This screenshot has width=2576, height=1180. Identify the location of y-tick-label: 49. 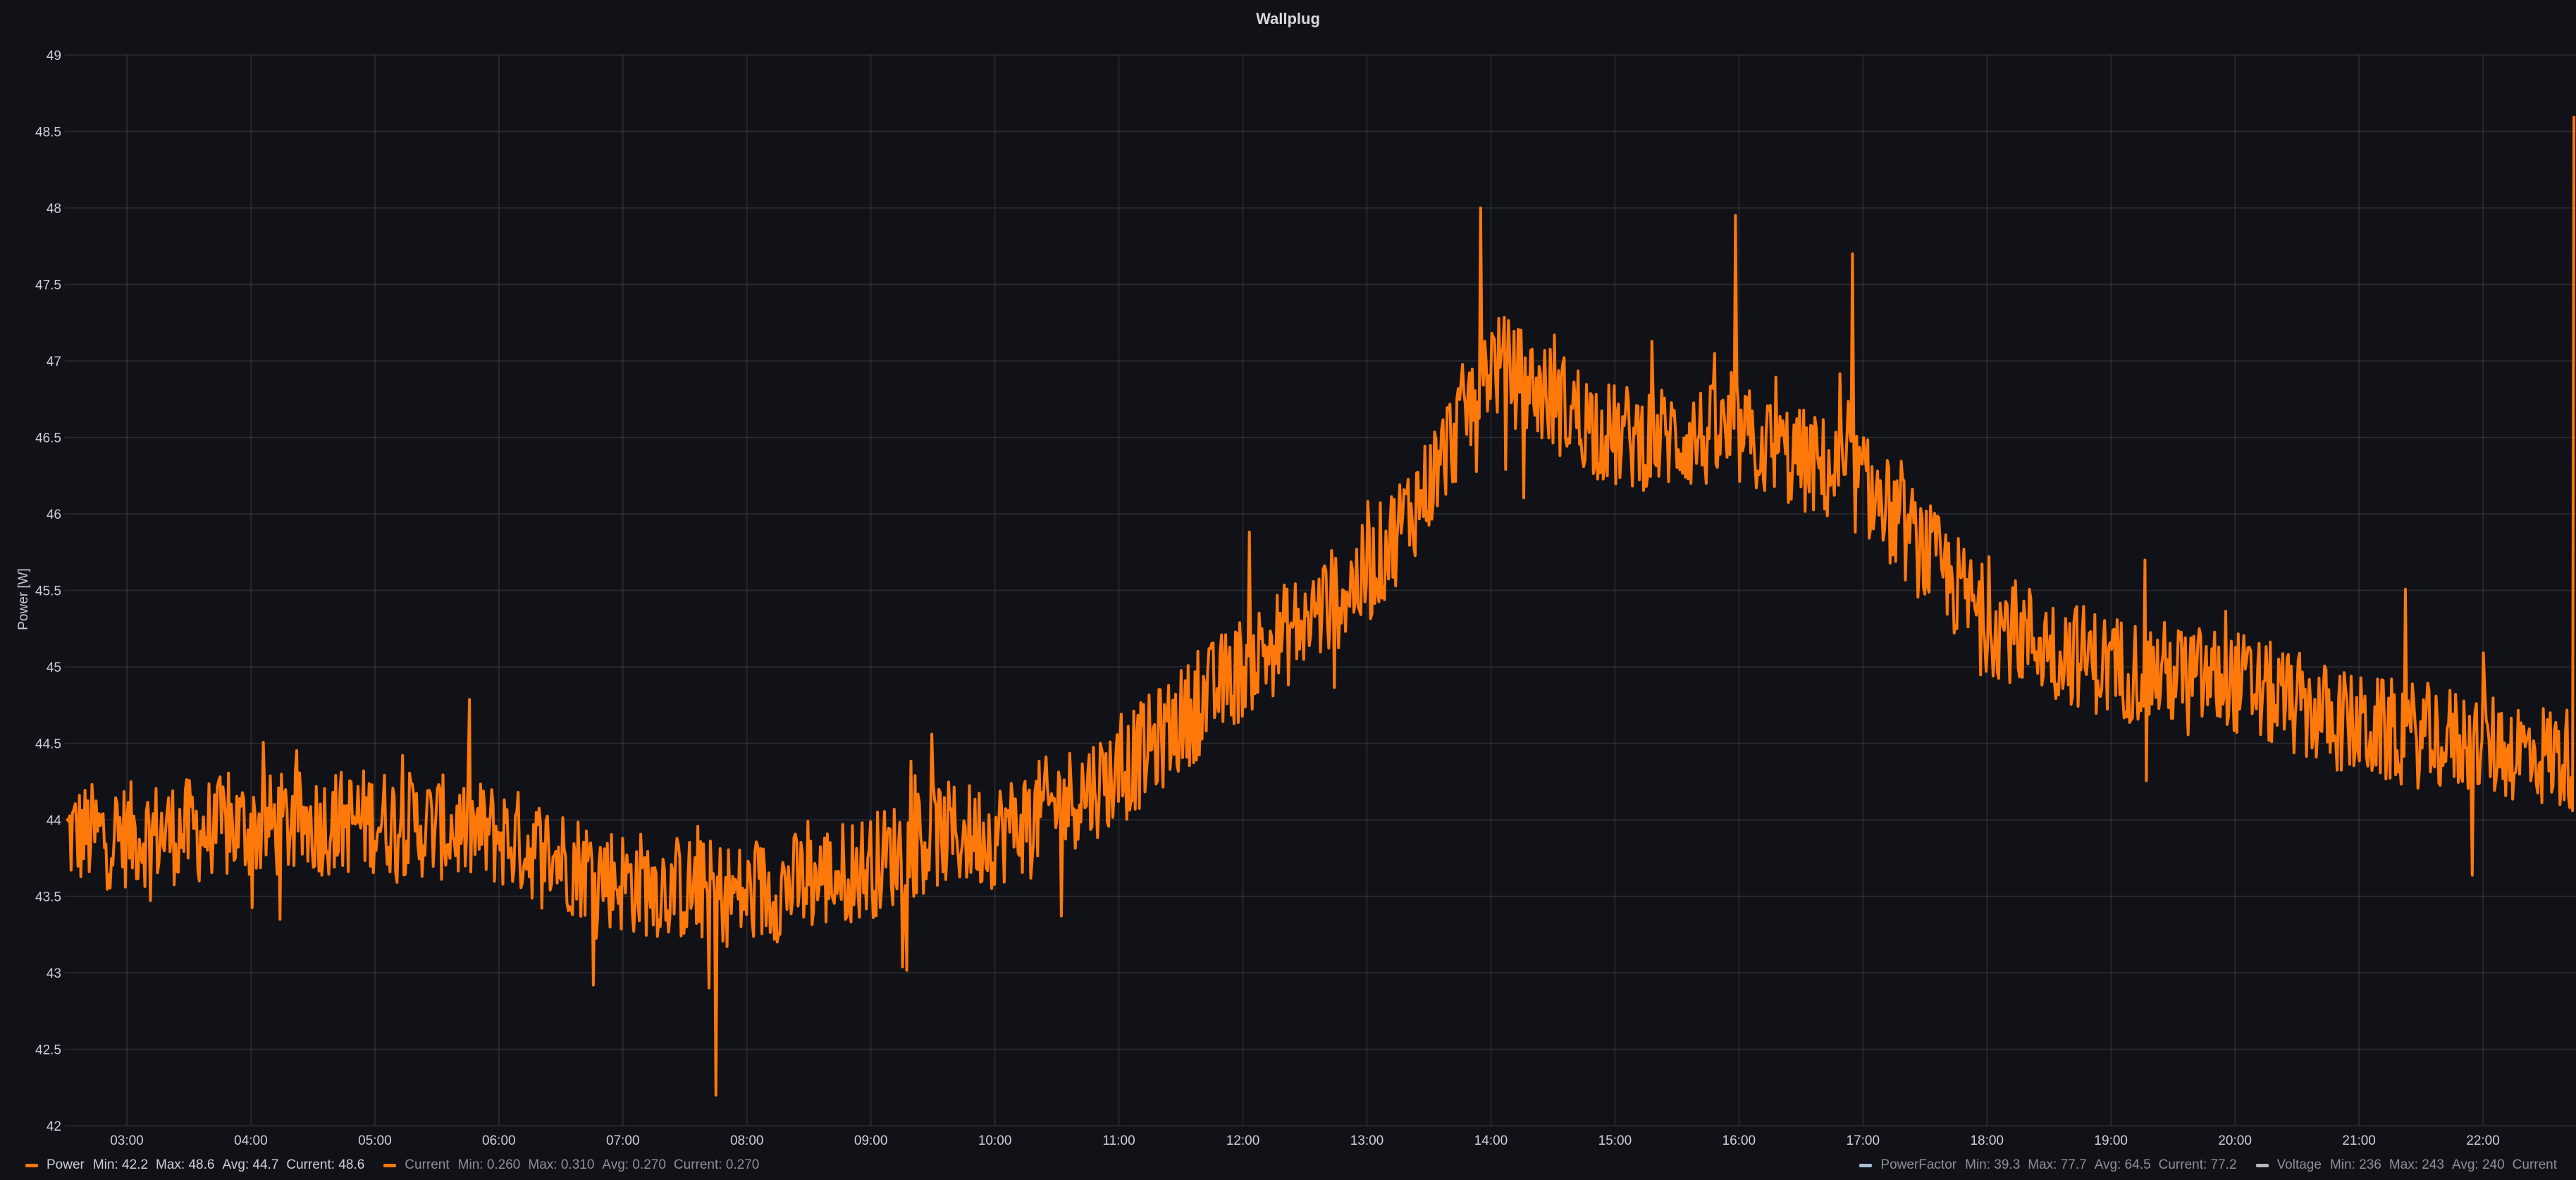
(54, 56).